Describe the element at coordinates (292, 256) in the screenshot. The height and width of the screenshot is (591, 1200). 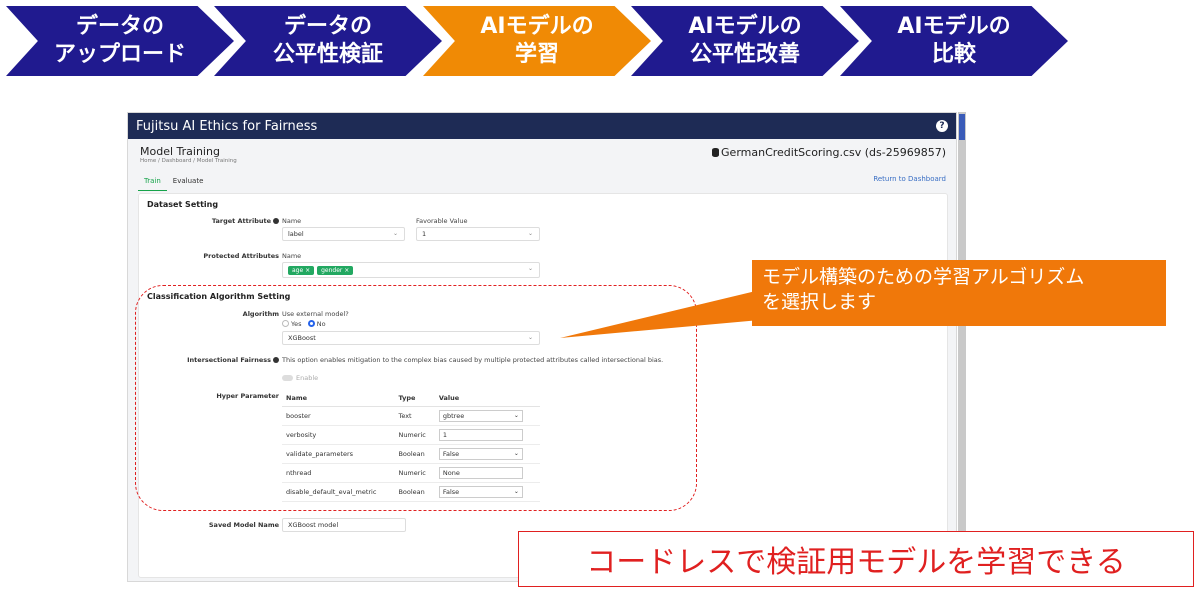
I see `protected-name-label: Name` at that location.